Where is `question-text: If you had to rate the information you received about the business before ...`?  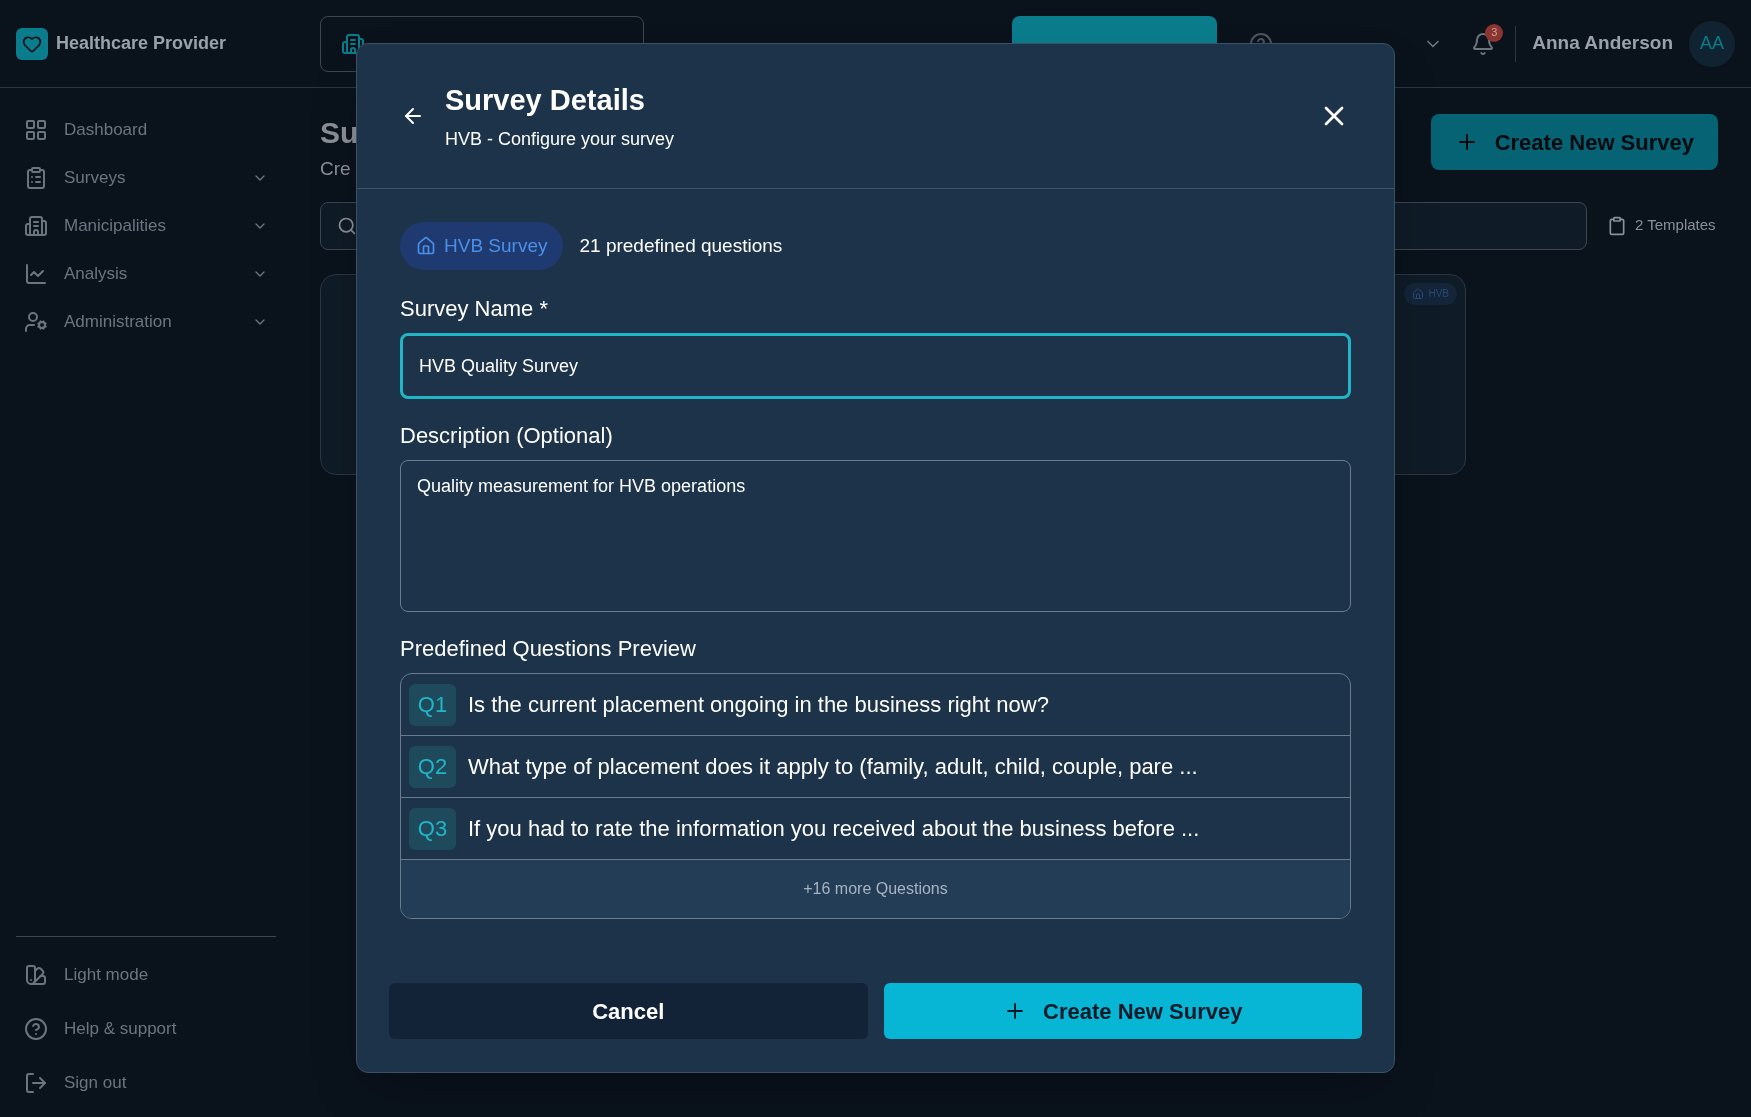 question-text: If you had to rate the information you received about the business before ... is located at coordinates (834, 829).